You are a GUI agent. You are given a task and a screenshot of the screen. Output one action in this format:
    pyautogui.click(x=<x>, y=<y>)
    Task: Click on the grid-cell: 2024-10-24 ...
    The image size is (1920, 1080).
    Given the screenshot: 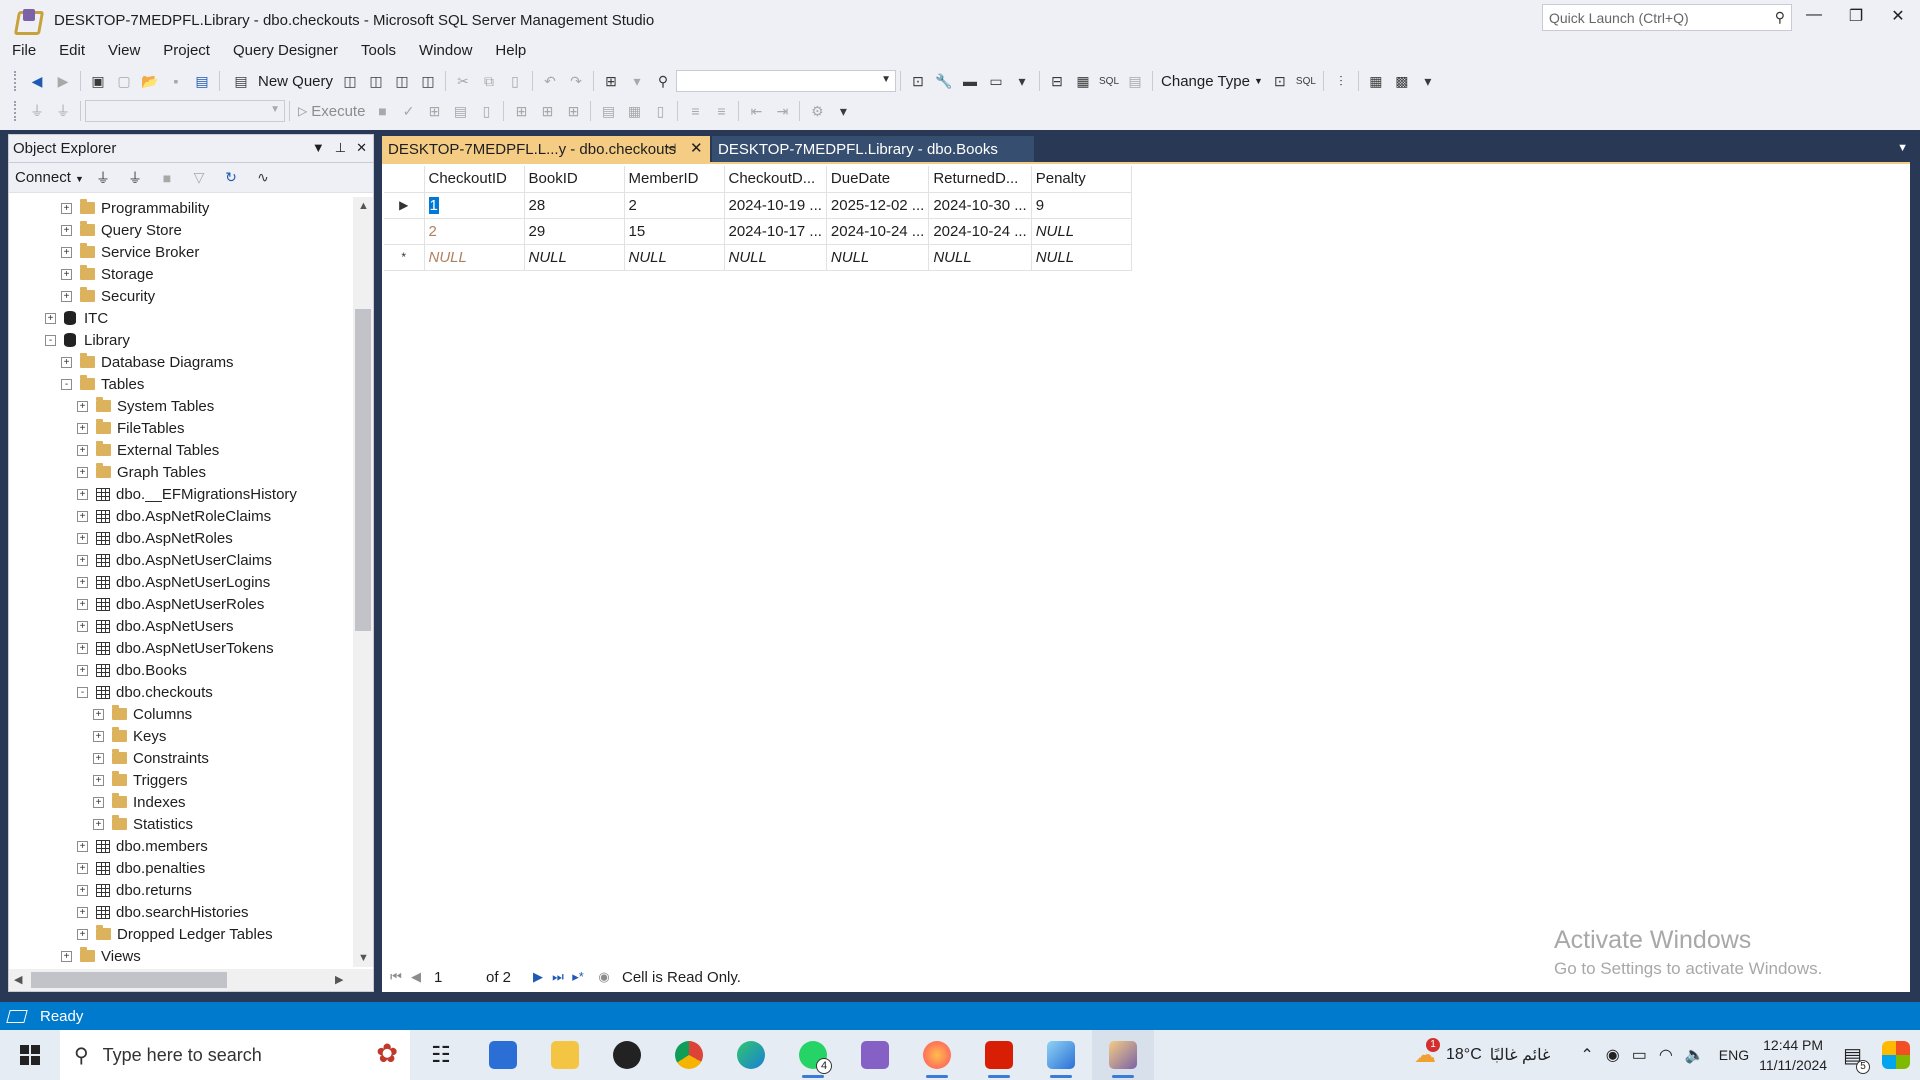 What is the action you would take?
    pyautogui.click(x=878, y=231)
    